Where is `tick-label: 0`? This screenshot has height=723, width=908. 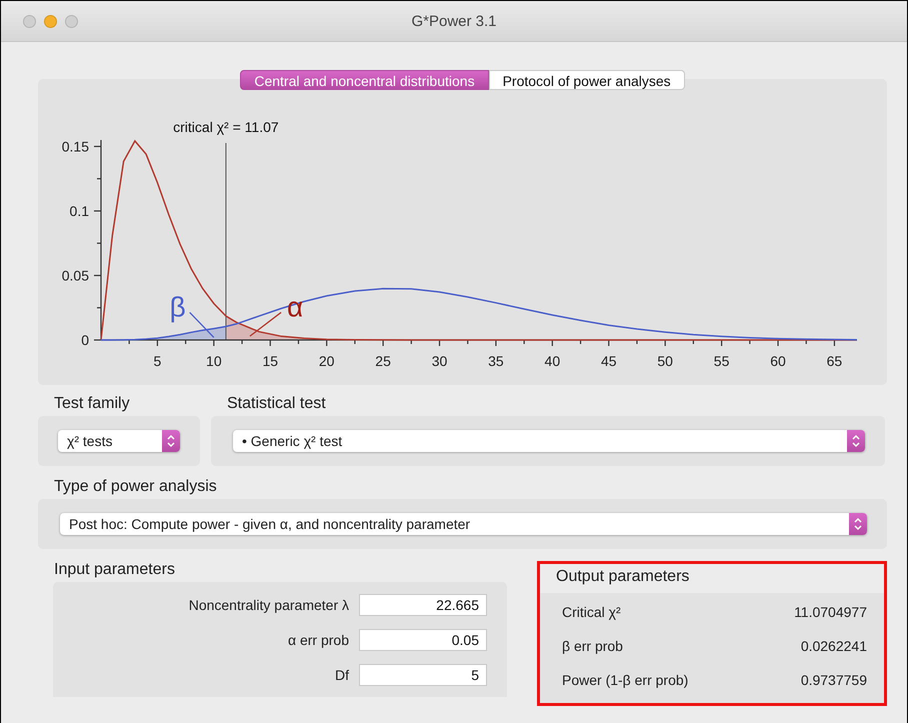 tick-label: 0 is located at coordinates (85, 340).